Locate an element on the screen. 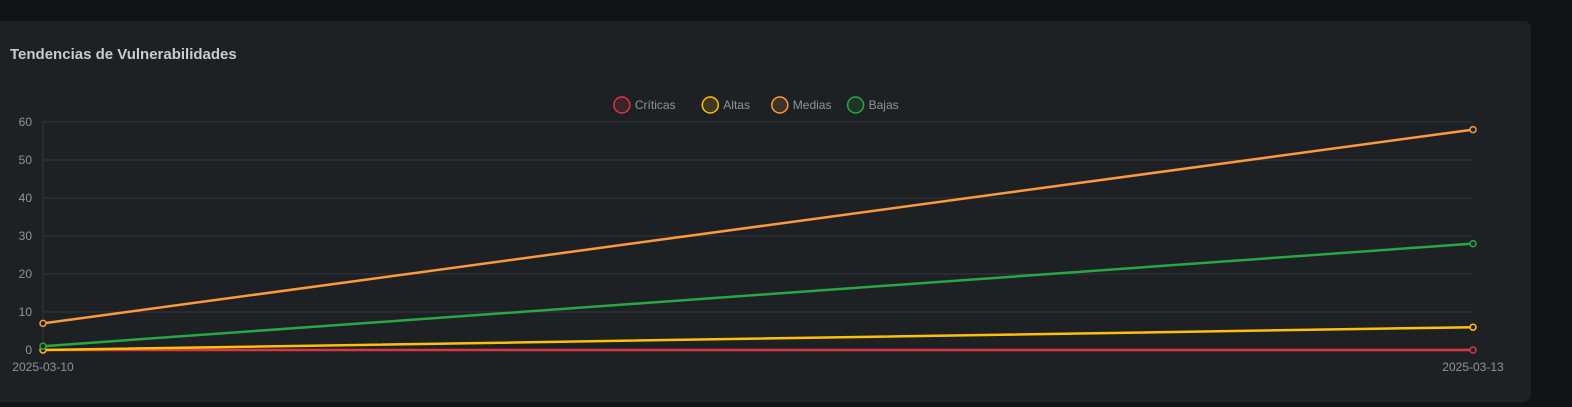 The image size is (1572, 407). legend-label: Bajas is located at coordinates (884, 105).